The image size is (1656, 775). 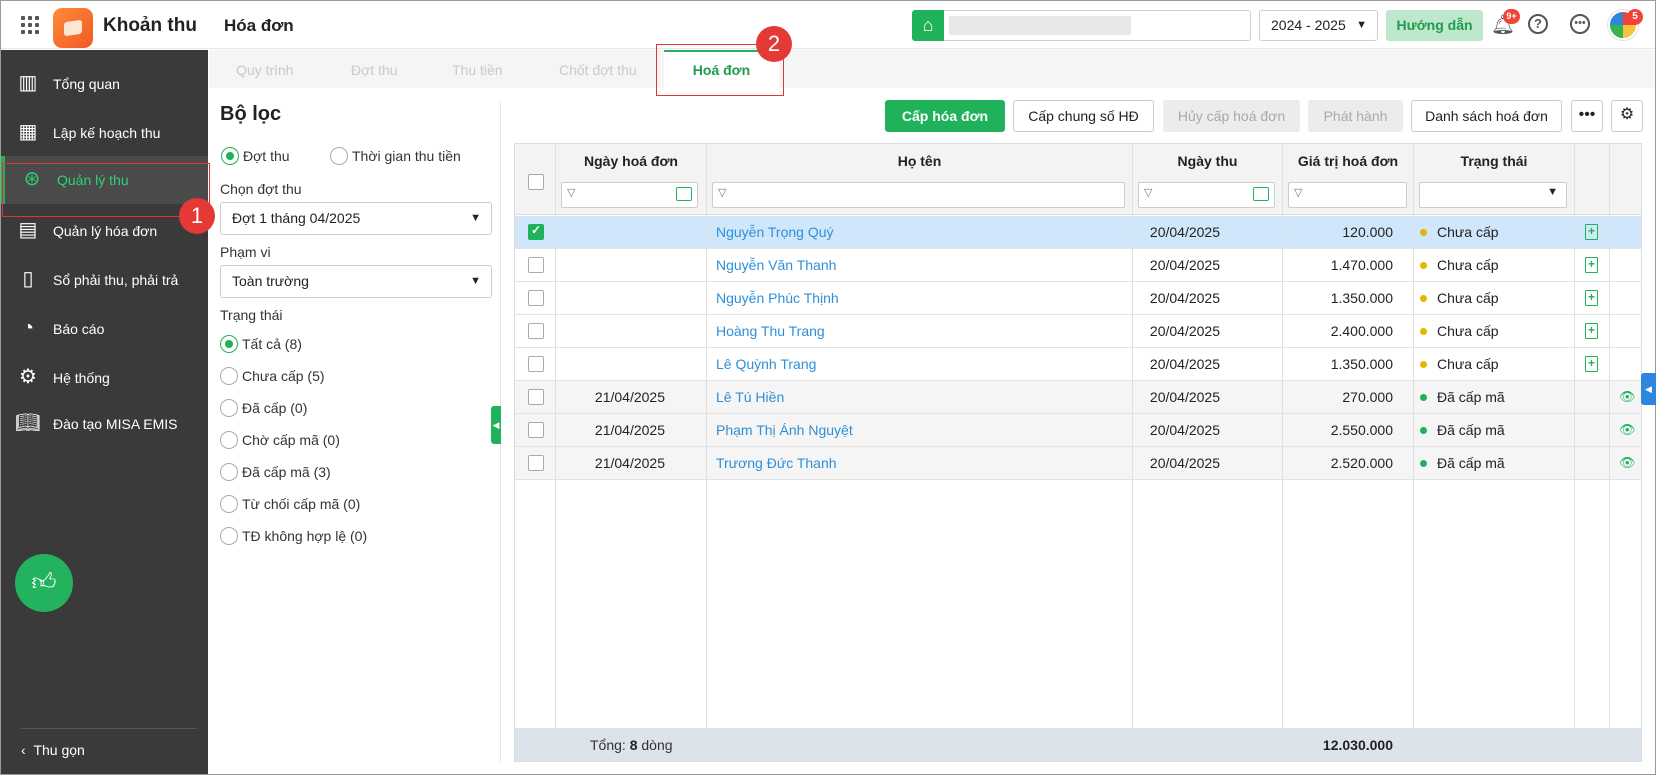 What do you see at coordinates (79, 329) in the screenshot?
I see `sidebar-item-label: Báo cáo` at bounding box center [79, 329].